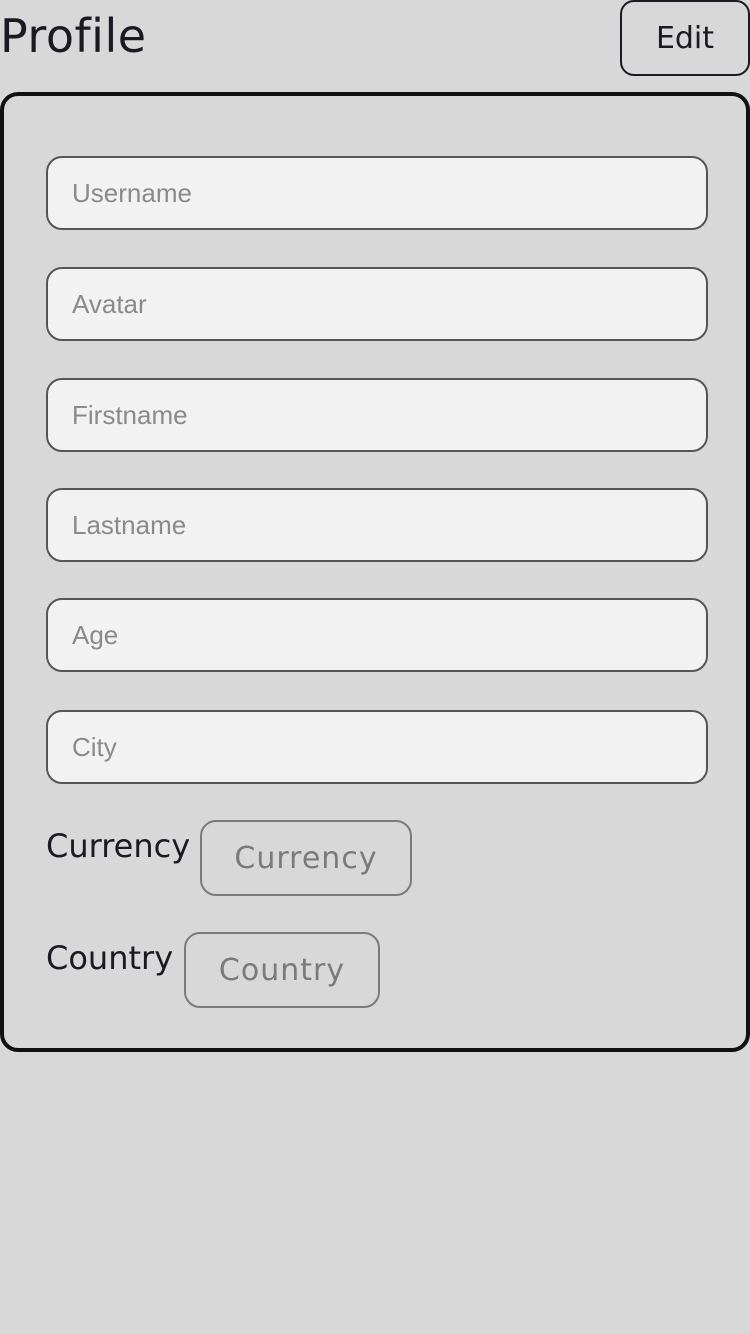 This screenshot has width=750, height=1334. Describe the element at coordinates (377, 525) in the screenshot. I see `lastname-input` at that location.